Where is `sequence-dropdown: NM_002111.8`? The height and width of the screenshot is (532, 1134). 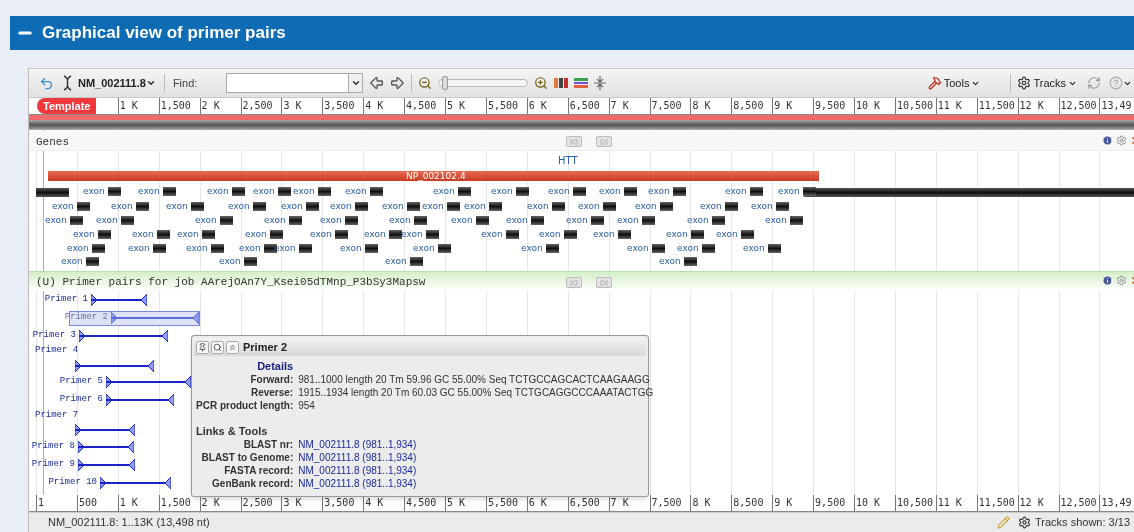
sequence-dropdown: NM_002111.8 is located at coordinates (117, 83).